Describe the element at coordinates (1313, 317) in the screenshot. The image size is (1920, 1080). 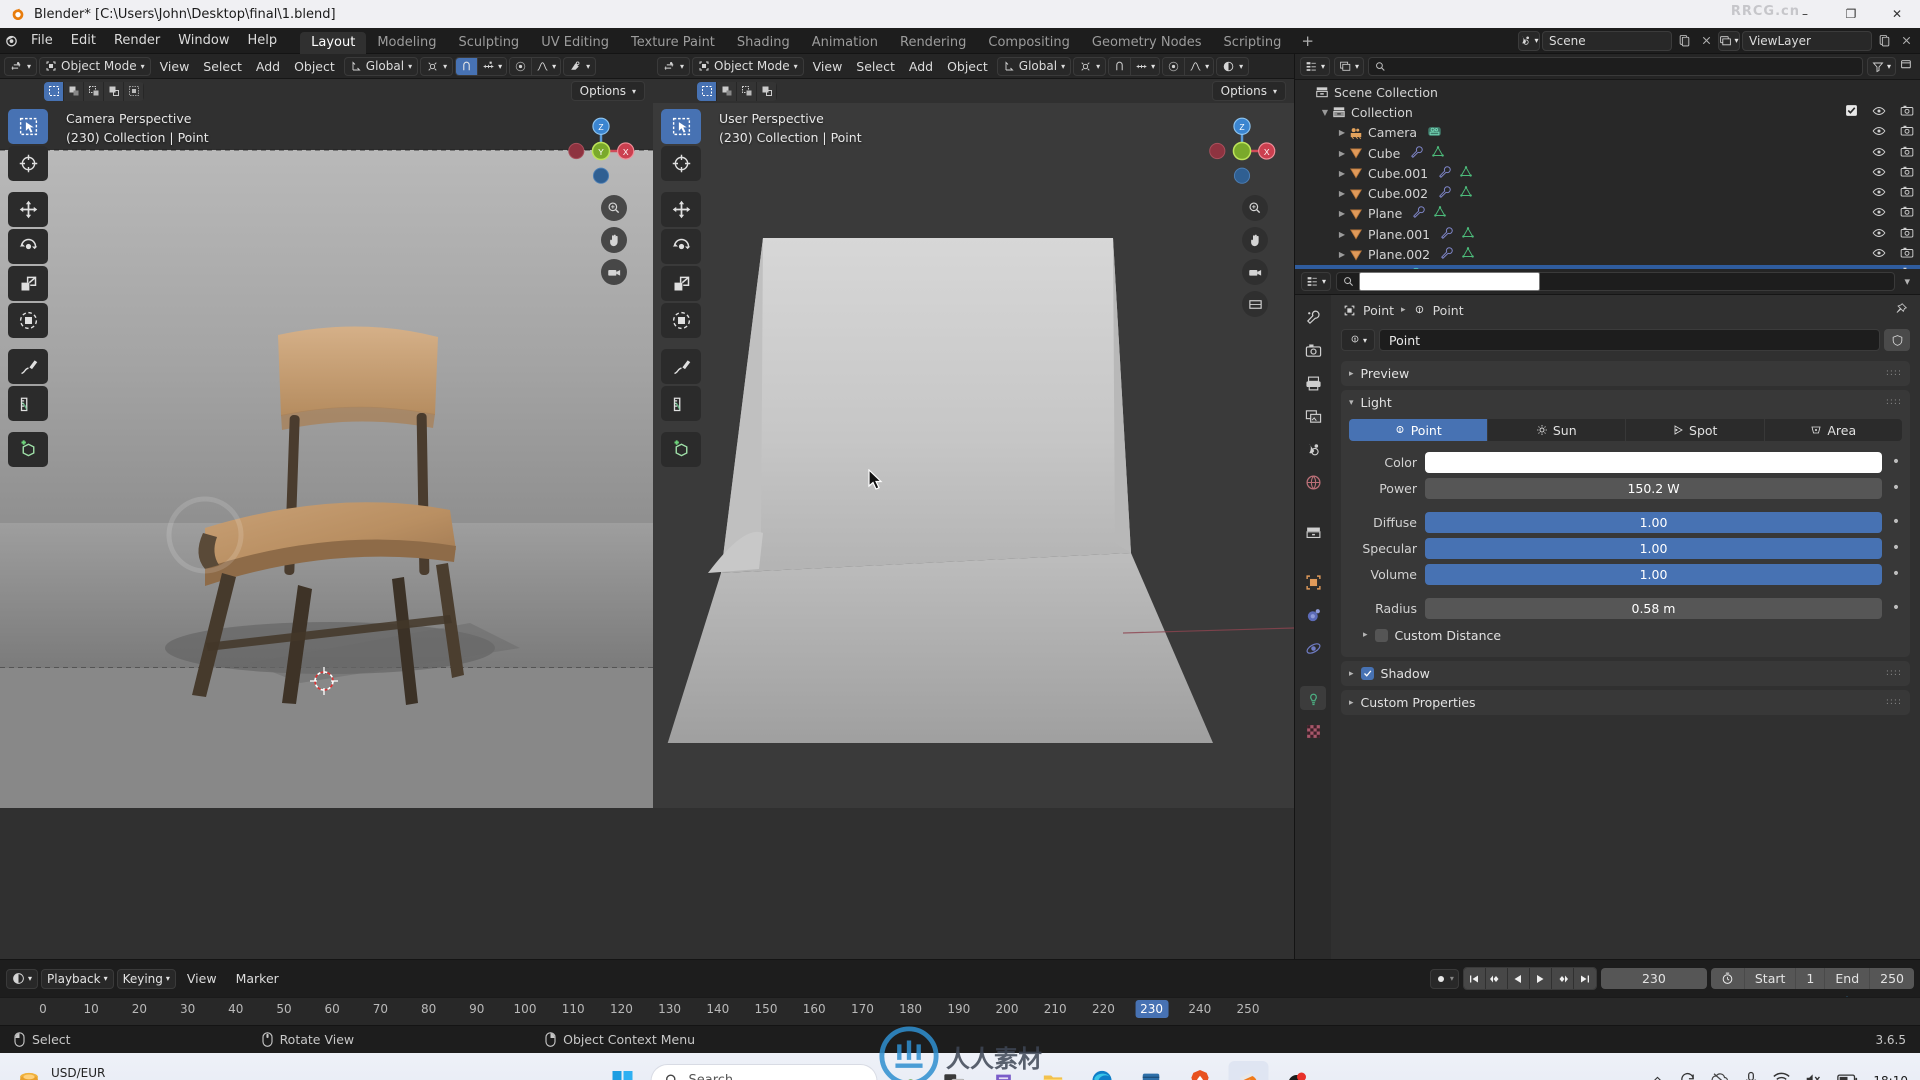
I see `properties-tool-tab` at that location.